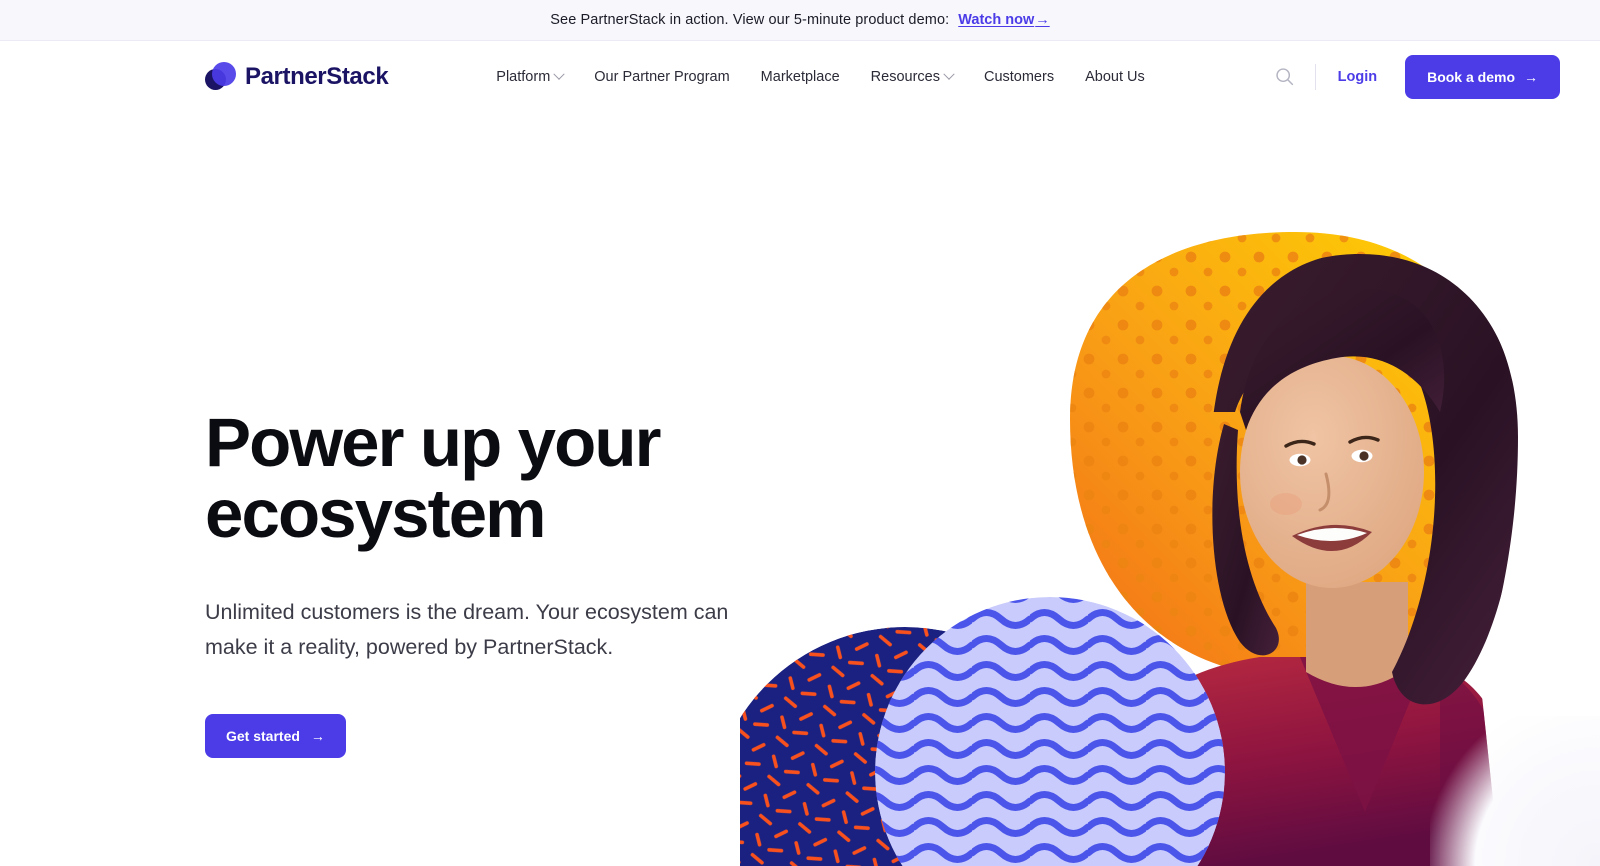  Describe the element at coordinates (1357, 77) in the screenshot. I see `login-link: Login` at that location.